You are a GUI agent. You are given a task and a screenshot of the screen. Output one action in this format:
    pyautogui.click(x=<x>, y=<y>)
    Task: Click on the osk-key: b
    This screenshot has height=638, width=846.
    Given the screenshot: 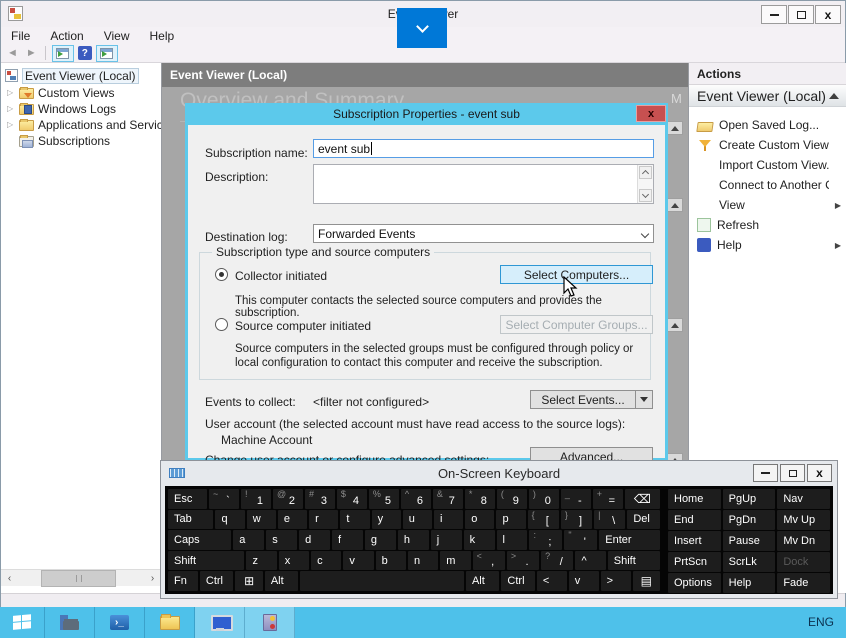 What is the action you would take?
    pyautogui.click(x=390, y=560)
    